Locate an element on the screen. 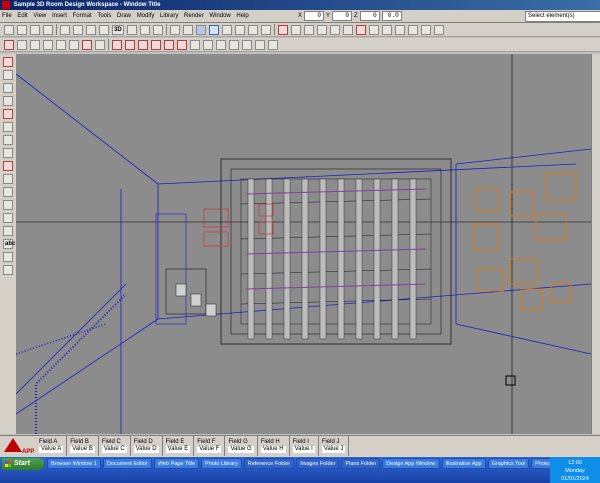 This screenshot has height=483, width=600. appliance-tool-icon is located at coordinates (8, 205).